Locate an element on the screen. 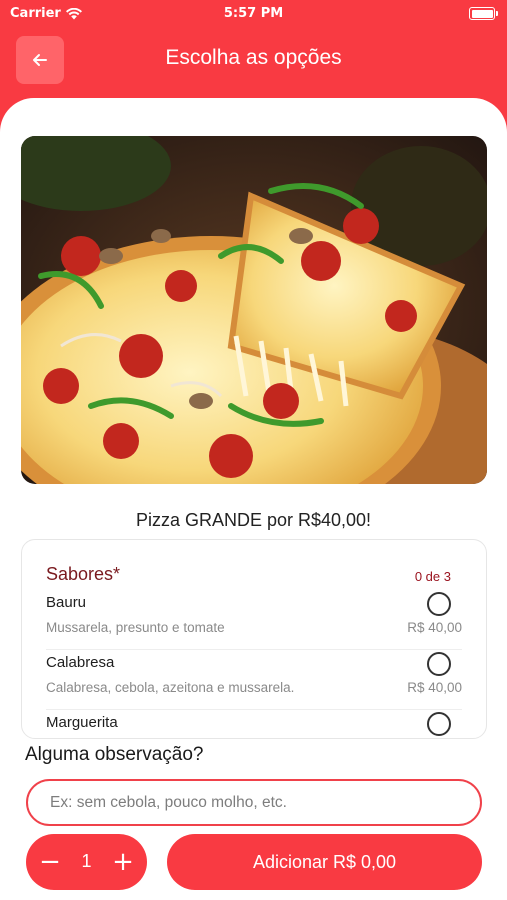 Image resolution: width=507 pixels, height=900 pixels. clock: 5:57 PM is located at coordinates (253, 13).